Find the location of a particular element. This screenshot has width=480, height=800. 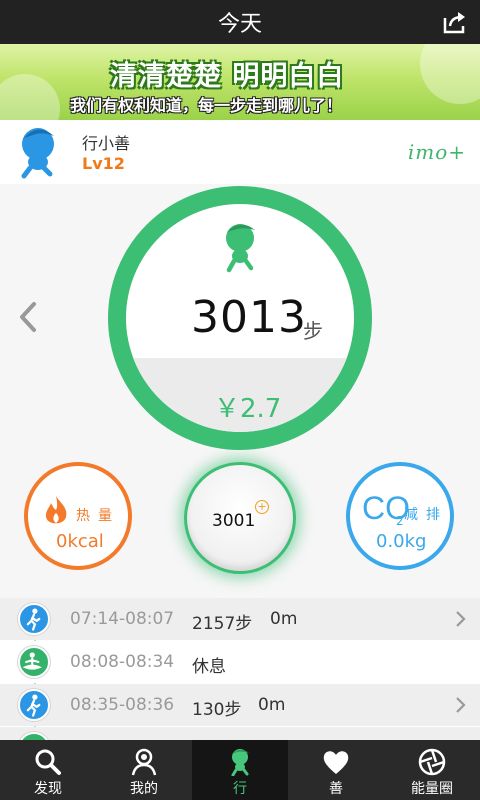

tab-kindness: 善 is located at coordinates (336, 770).